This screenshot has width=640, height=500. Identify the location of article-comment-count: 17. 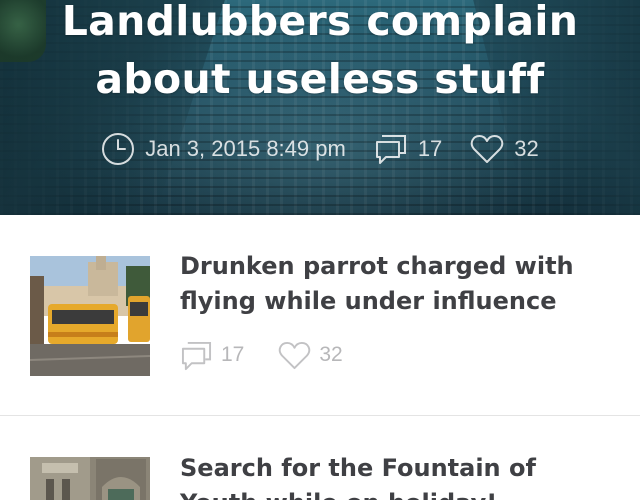
(233, 354).